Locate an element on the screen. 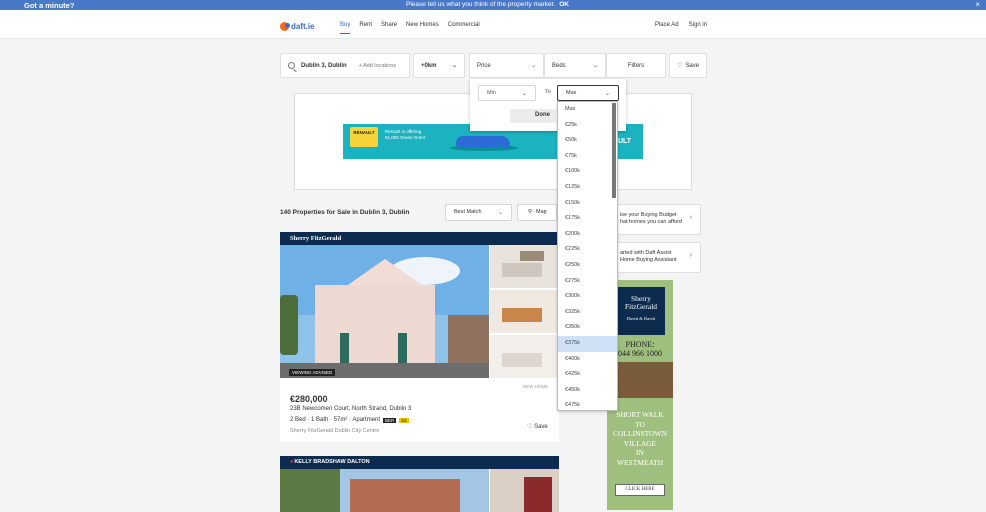  scrollbar-thumb is located at coordinates (614, 150).